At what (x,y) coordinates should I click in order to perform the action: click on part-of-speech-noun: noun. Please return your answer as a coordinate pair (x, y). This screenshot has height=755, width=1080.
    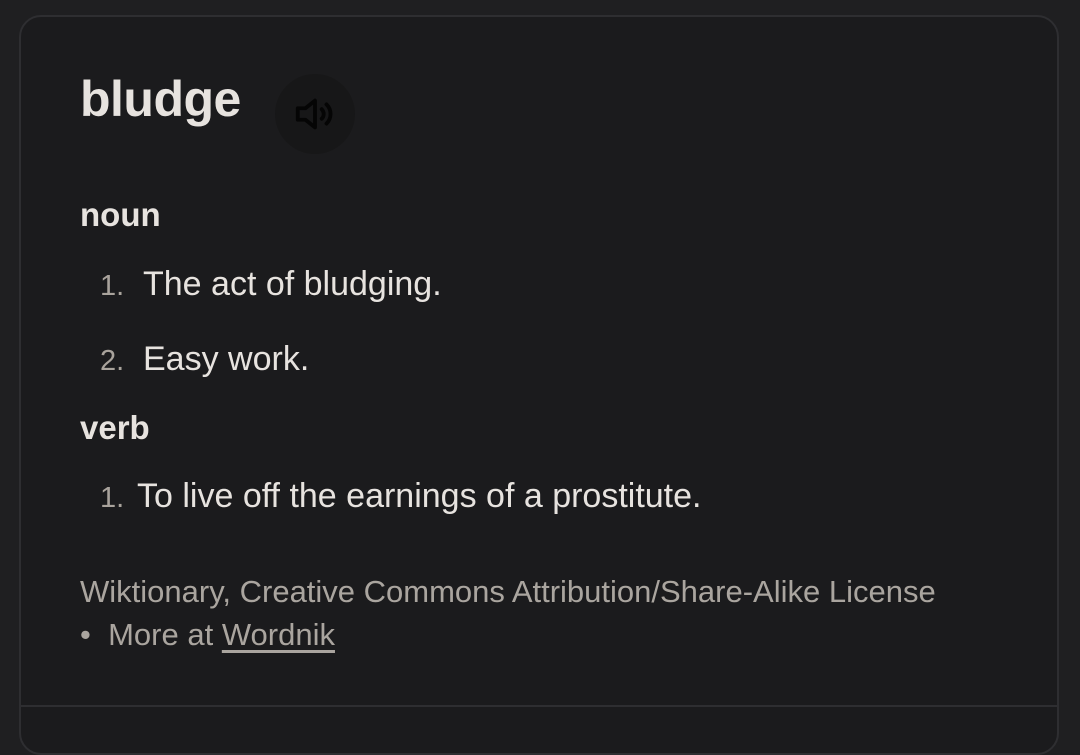
    Looking at the image, I should click on (120, 214).